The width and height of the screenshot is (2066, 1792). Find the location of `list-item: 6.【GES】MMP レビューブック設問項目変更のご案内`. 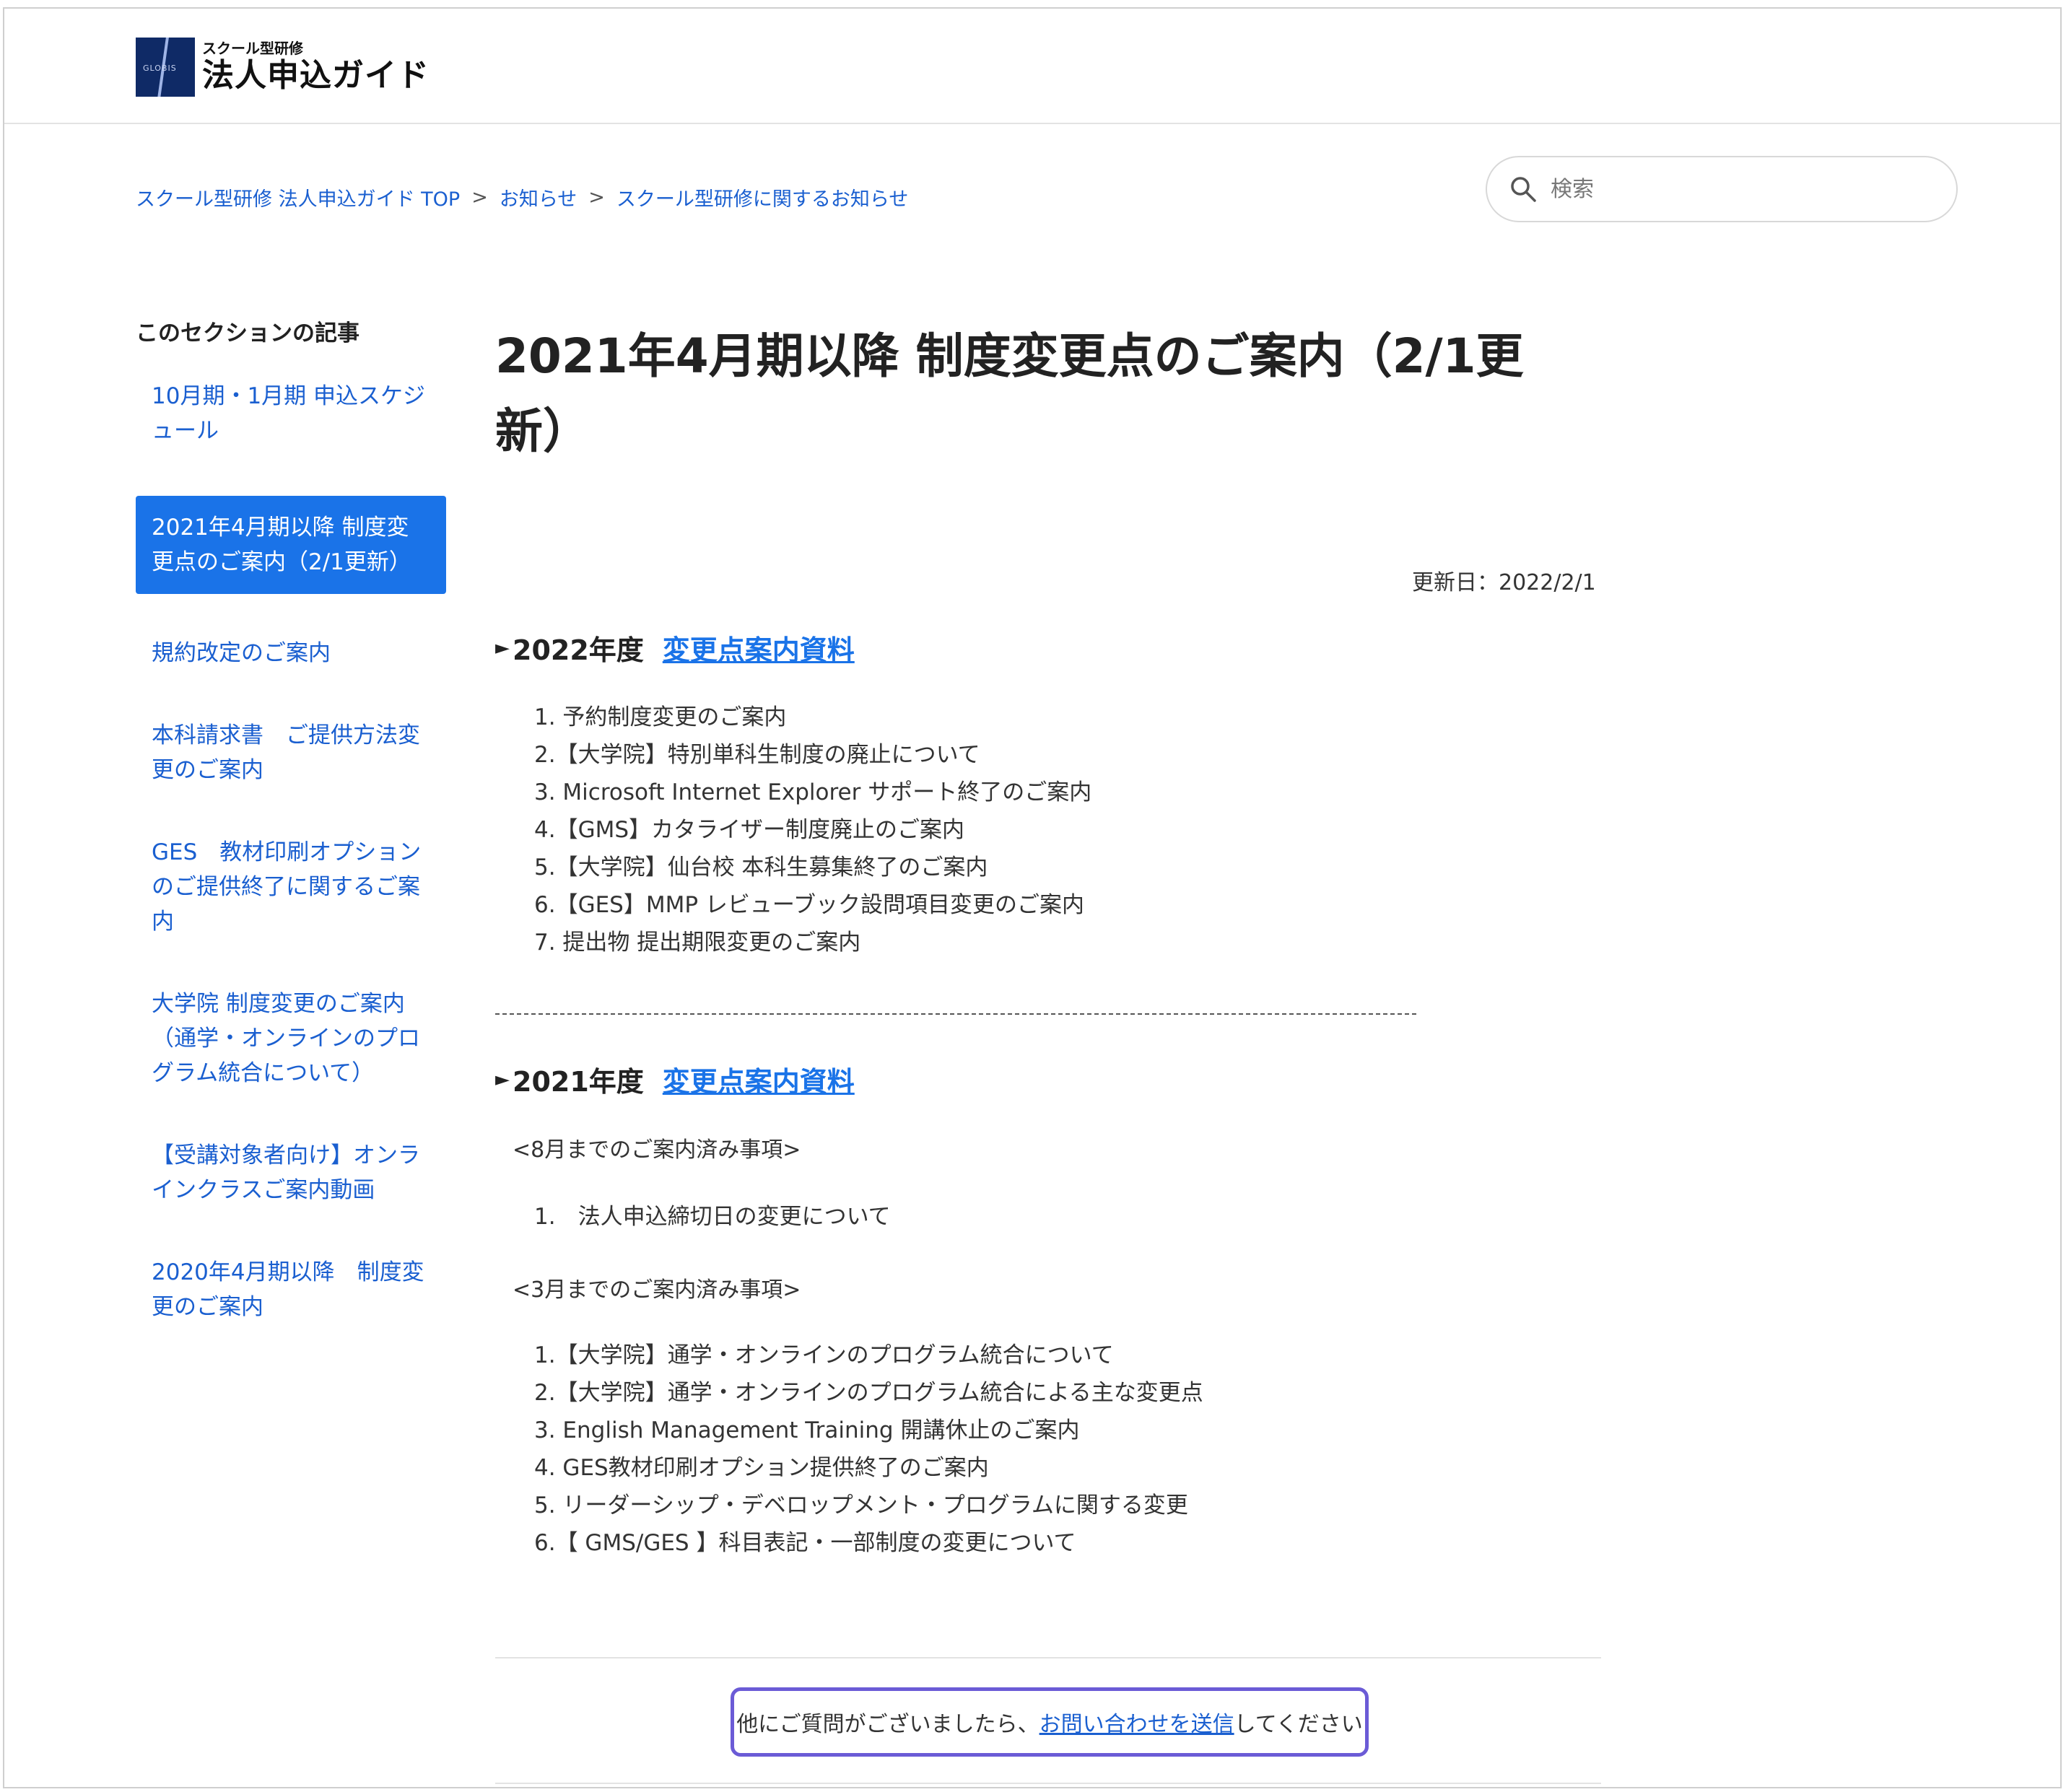

list-item: 6.【GES】MMP レビューブック設問項目変更のご案内 is located at coordinates (809, 905).